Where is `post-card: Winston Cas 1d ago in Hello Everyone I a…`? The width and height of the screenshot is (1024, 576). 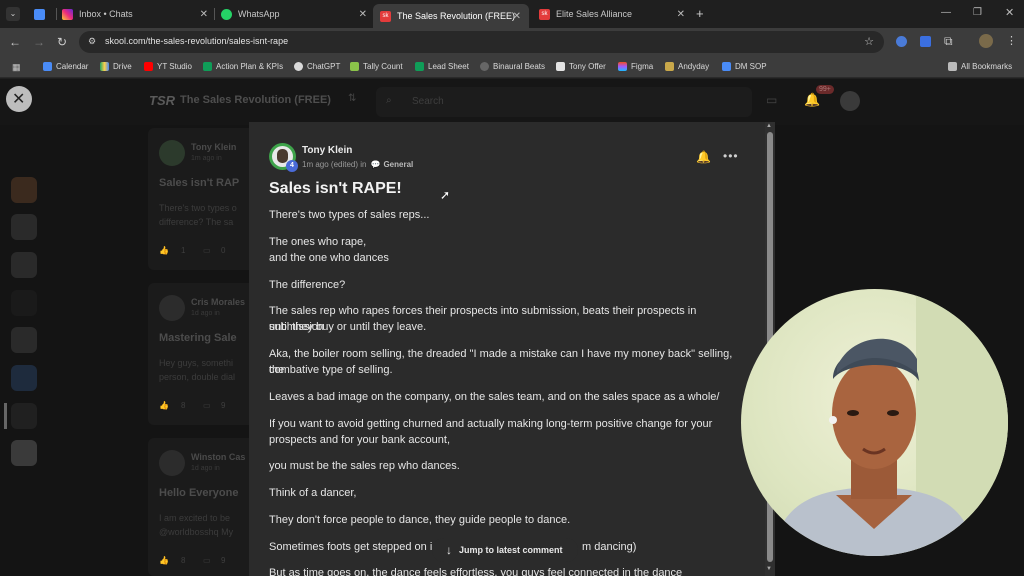
post-card: Winston Cas 1d ago in Hello Everyone I a… is located at coordinates (203, 507).